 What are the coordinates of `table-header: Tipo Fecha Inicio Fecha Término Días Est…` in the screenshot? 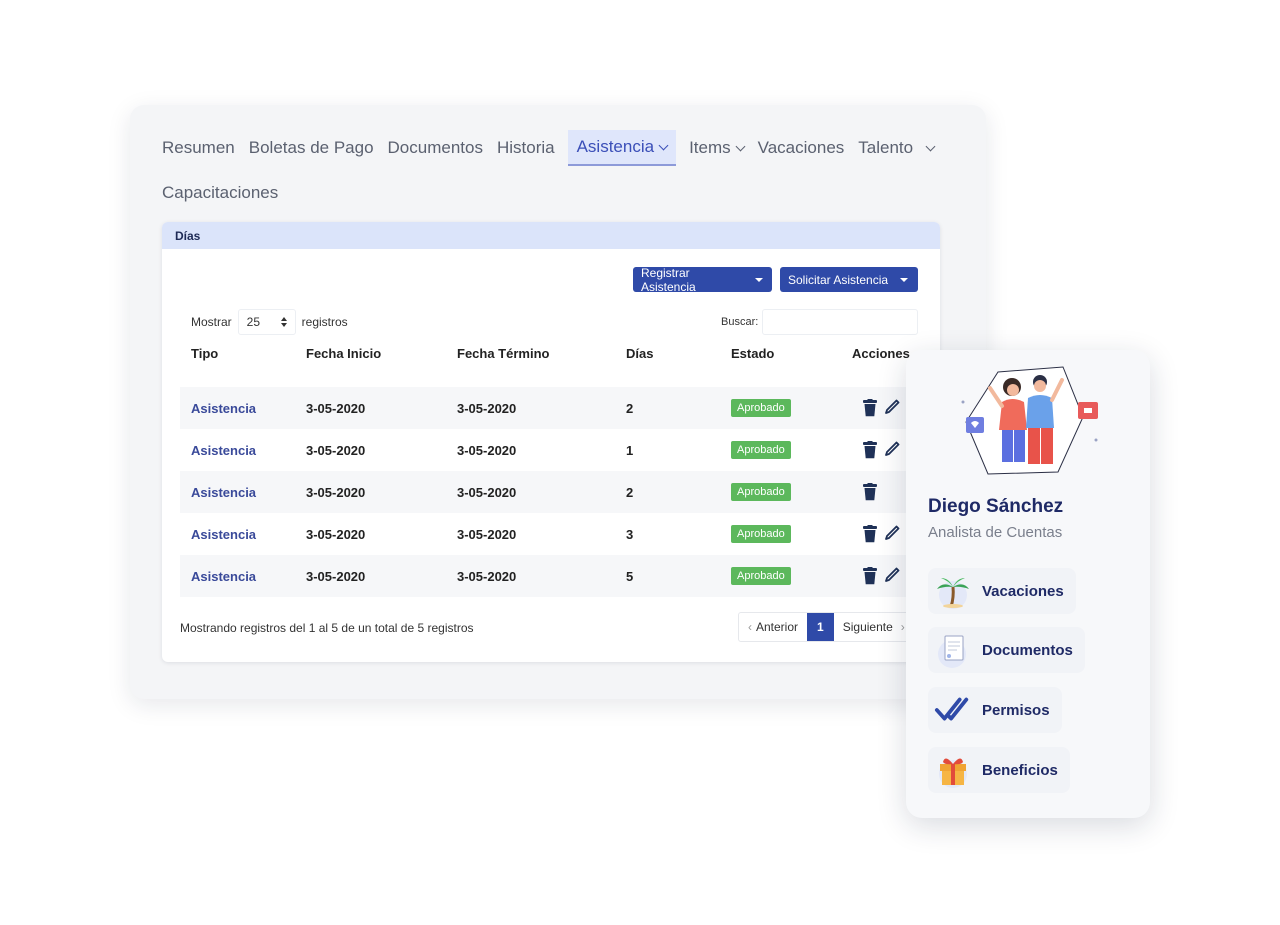 It's located at (560, 358).